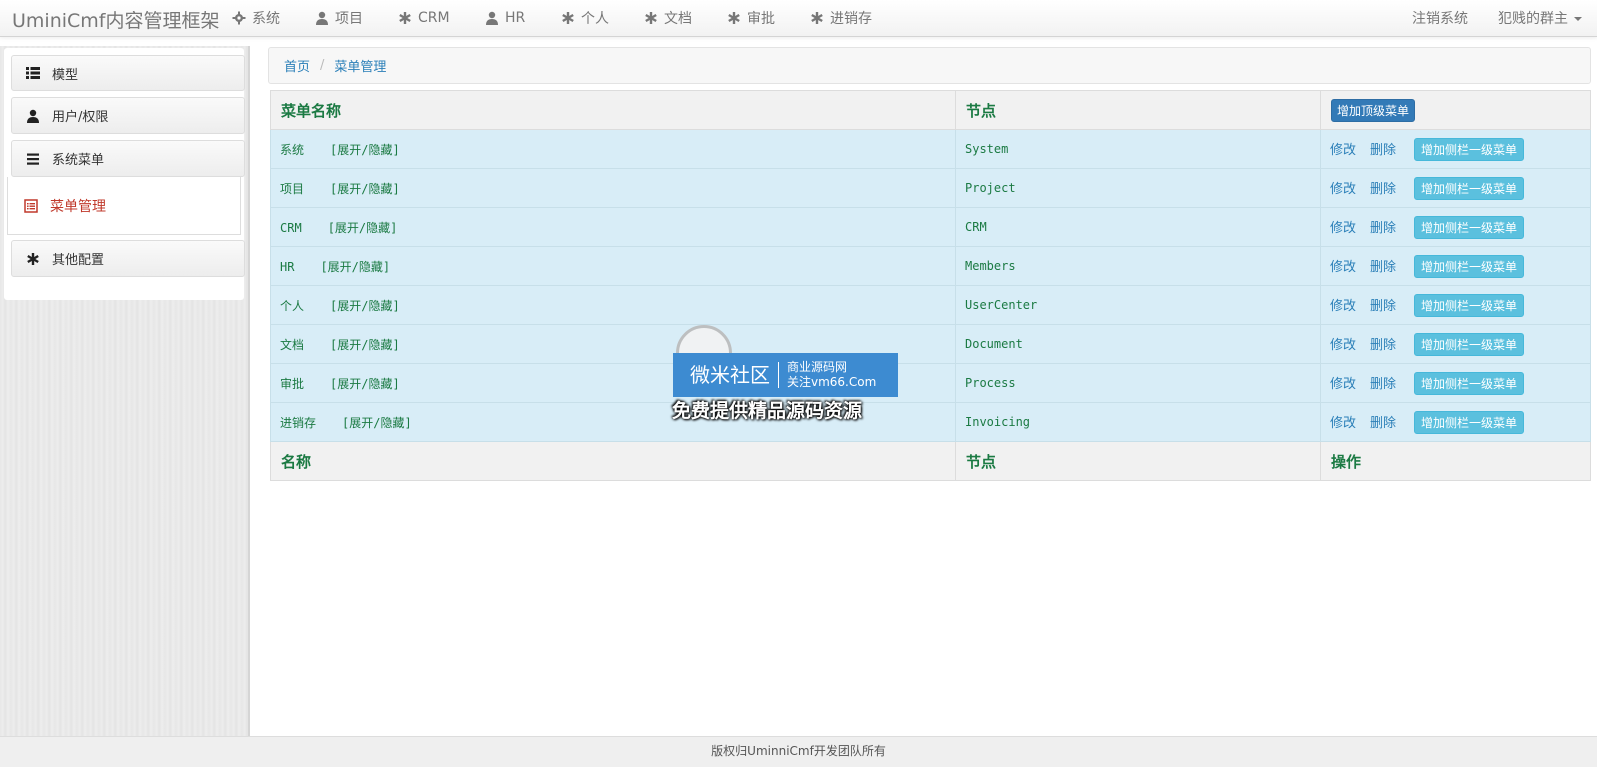 Image resolution: width=1597 pixels, height=767 pixels. Describe the element at coordinates (930, 422) in the screenshot. I see `table-row: 进销存 [展开/隐藏] Invoicing 修改 删除 增加侧栏一级菜单` at that location.